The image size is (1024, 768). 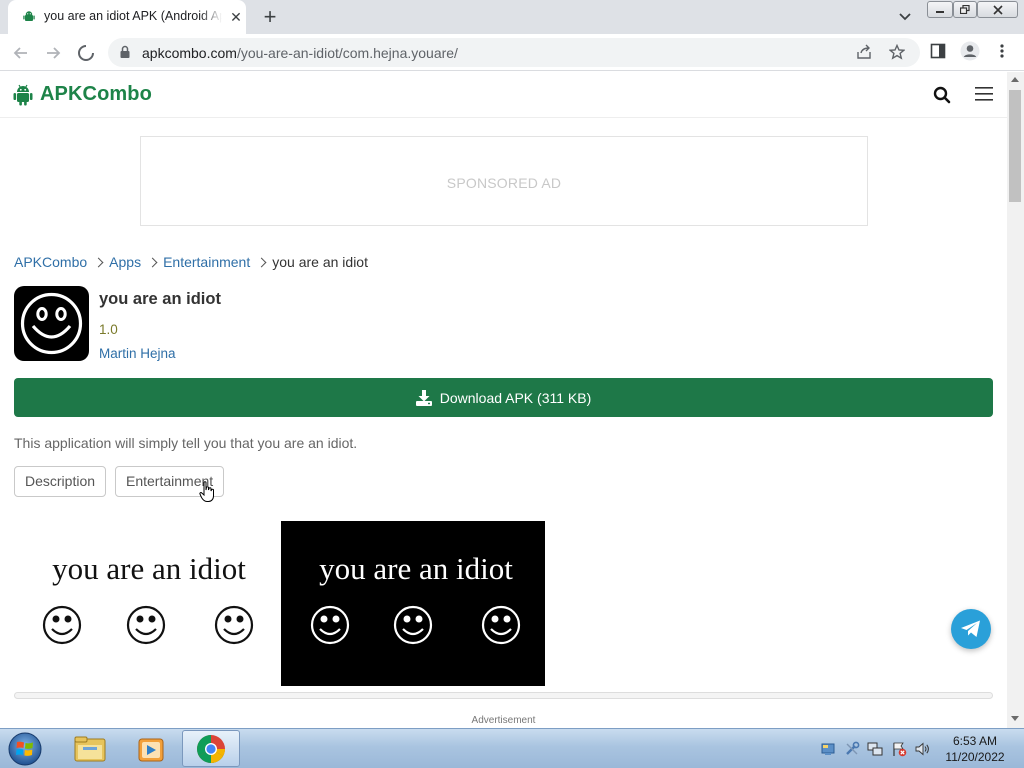 I want to click on hamburger-menu-icon, so click(x=984, y=94).